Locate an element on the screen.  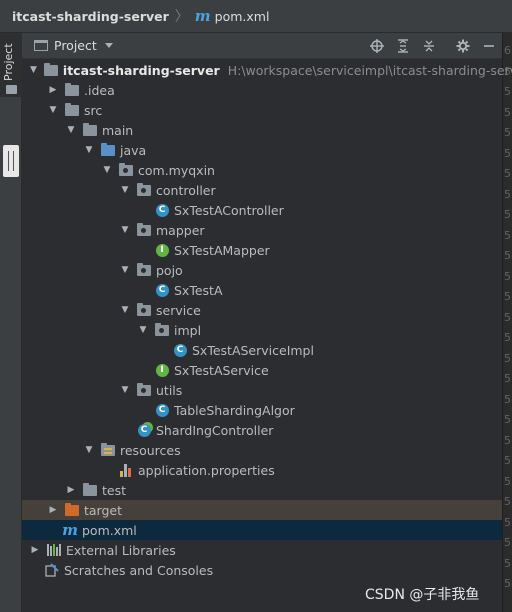
tree-item-properties: application.properties is located at coordinates (262, 470).